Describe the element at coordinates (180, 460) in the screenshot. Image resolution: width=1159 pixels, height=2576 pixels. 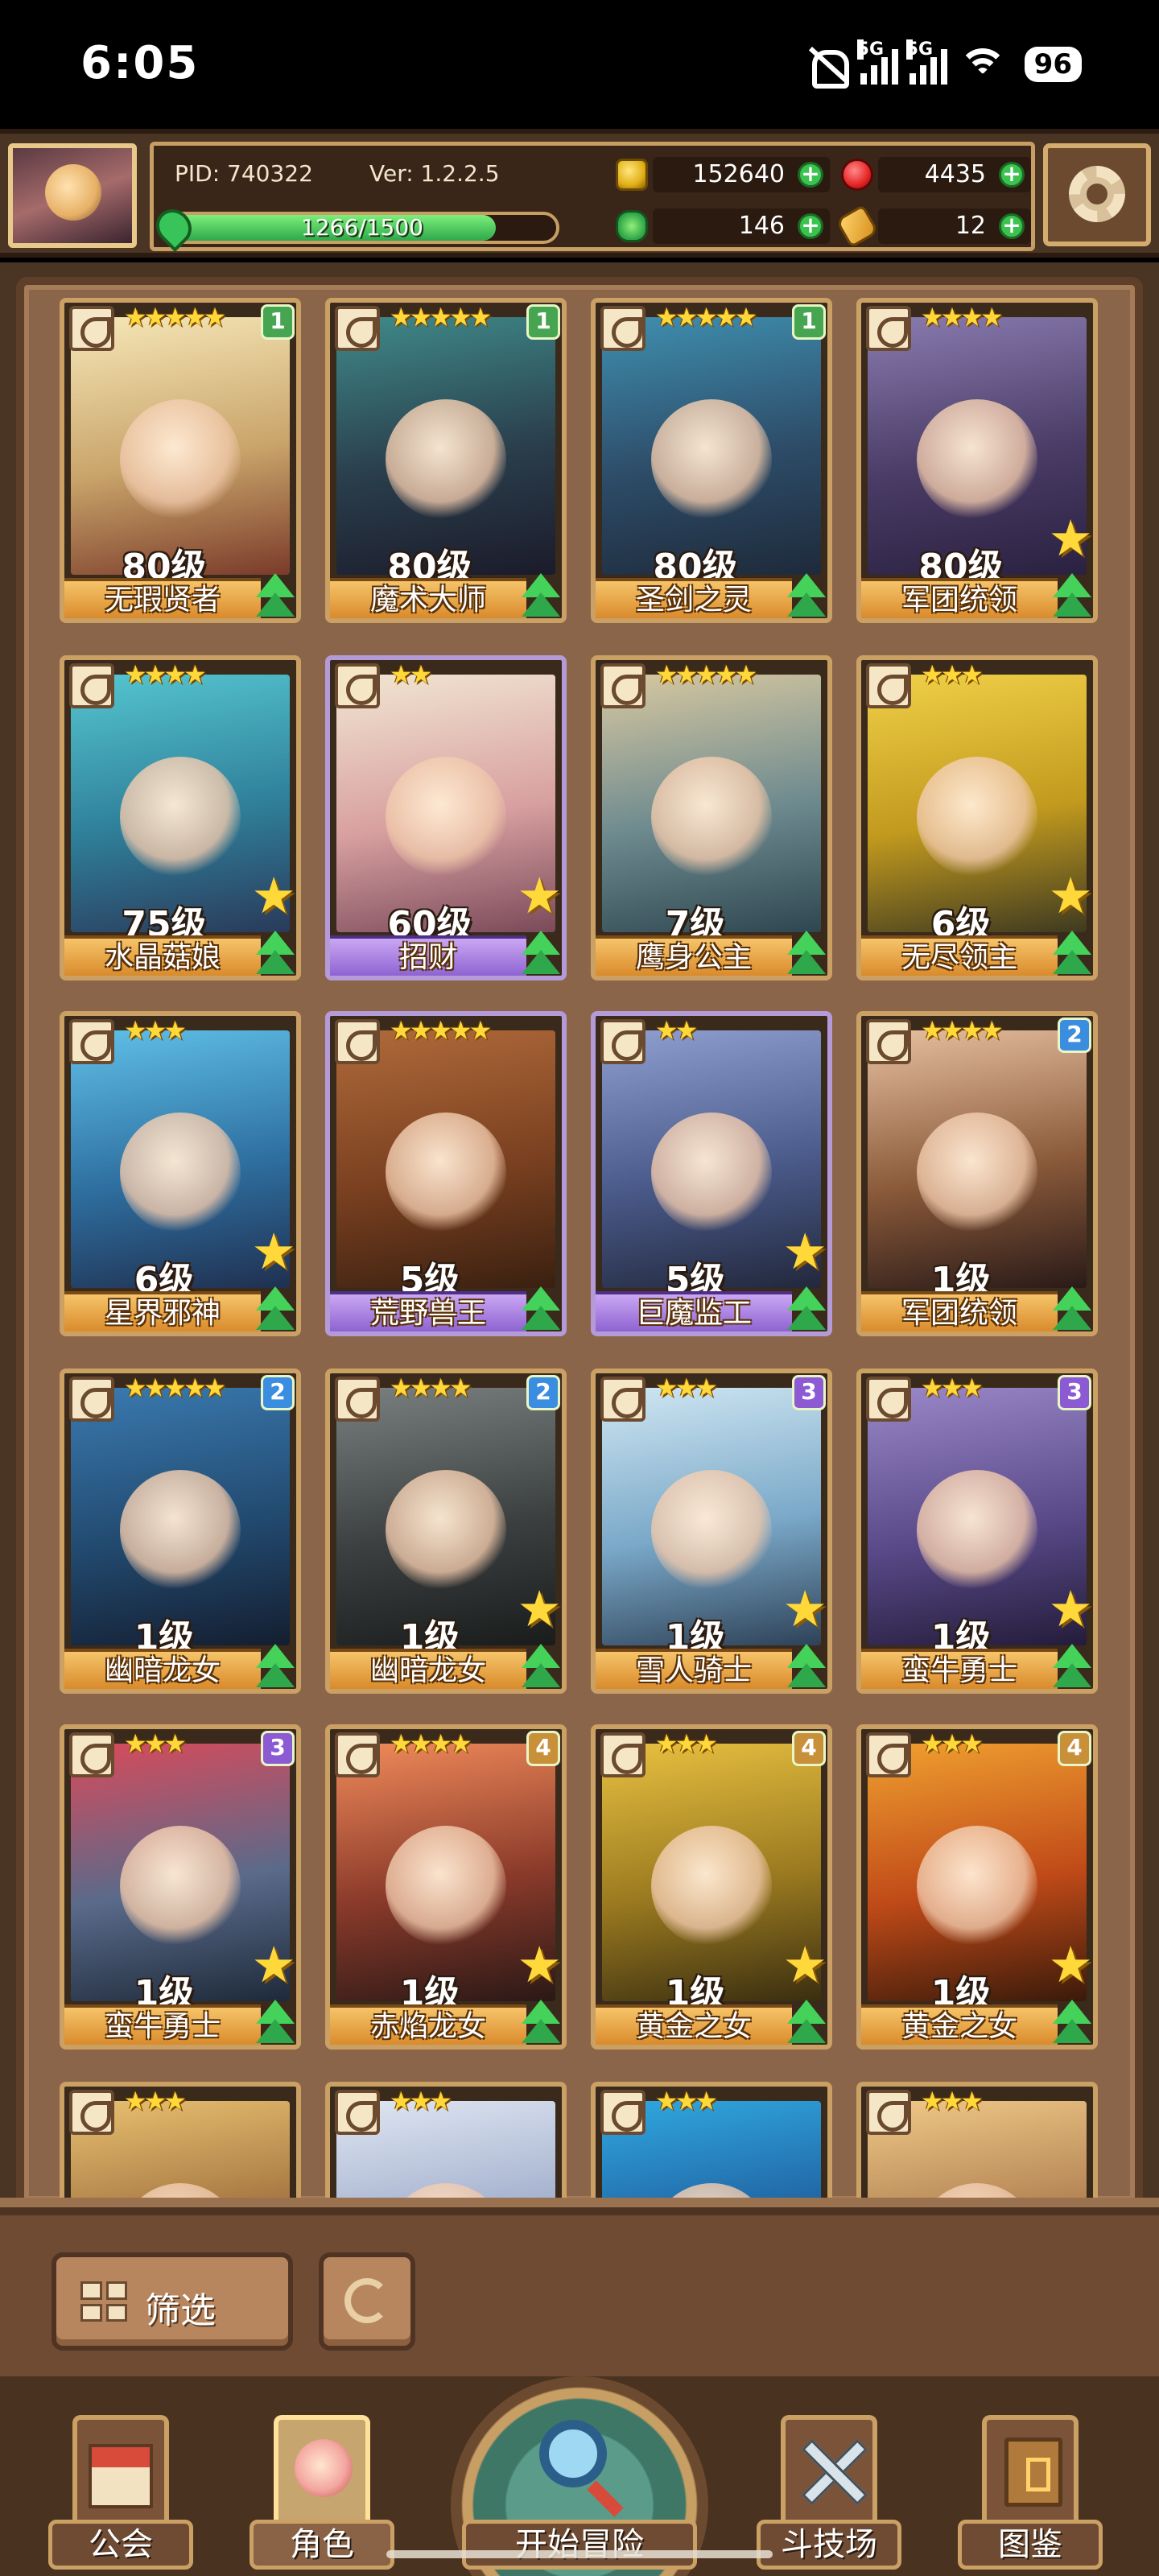
I see `character-card: ★★★★★ 1 80级 无瑕贤者` at that location.